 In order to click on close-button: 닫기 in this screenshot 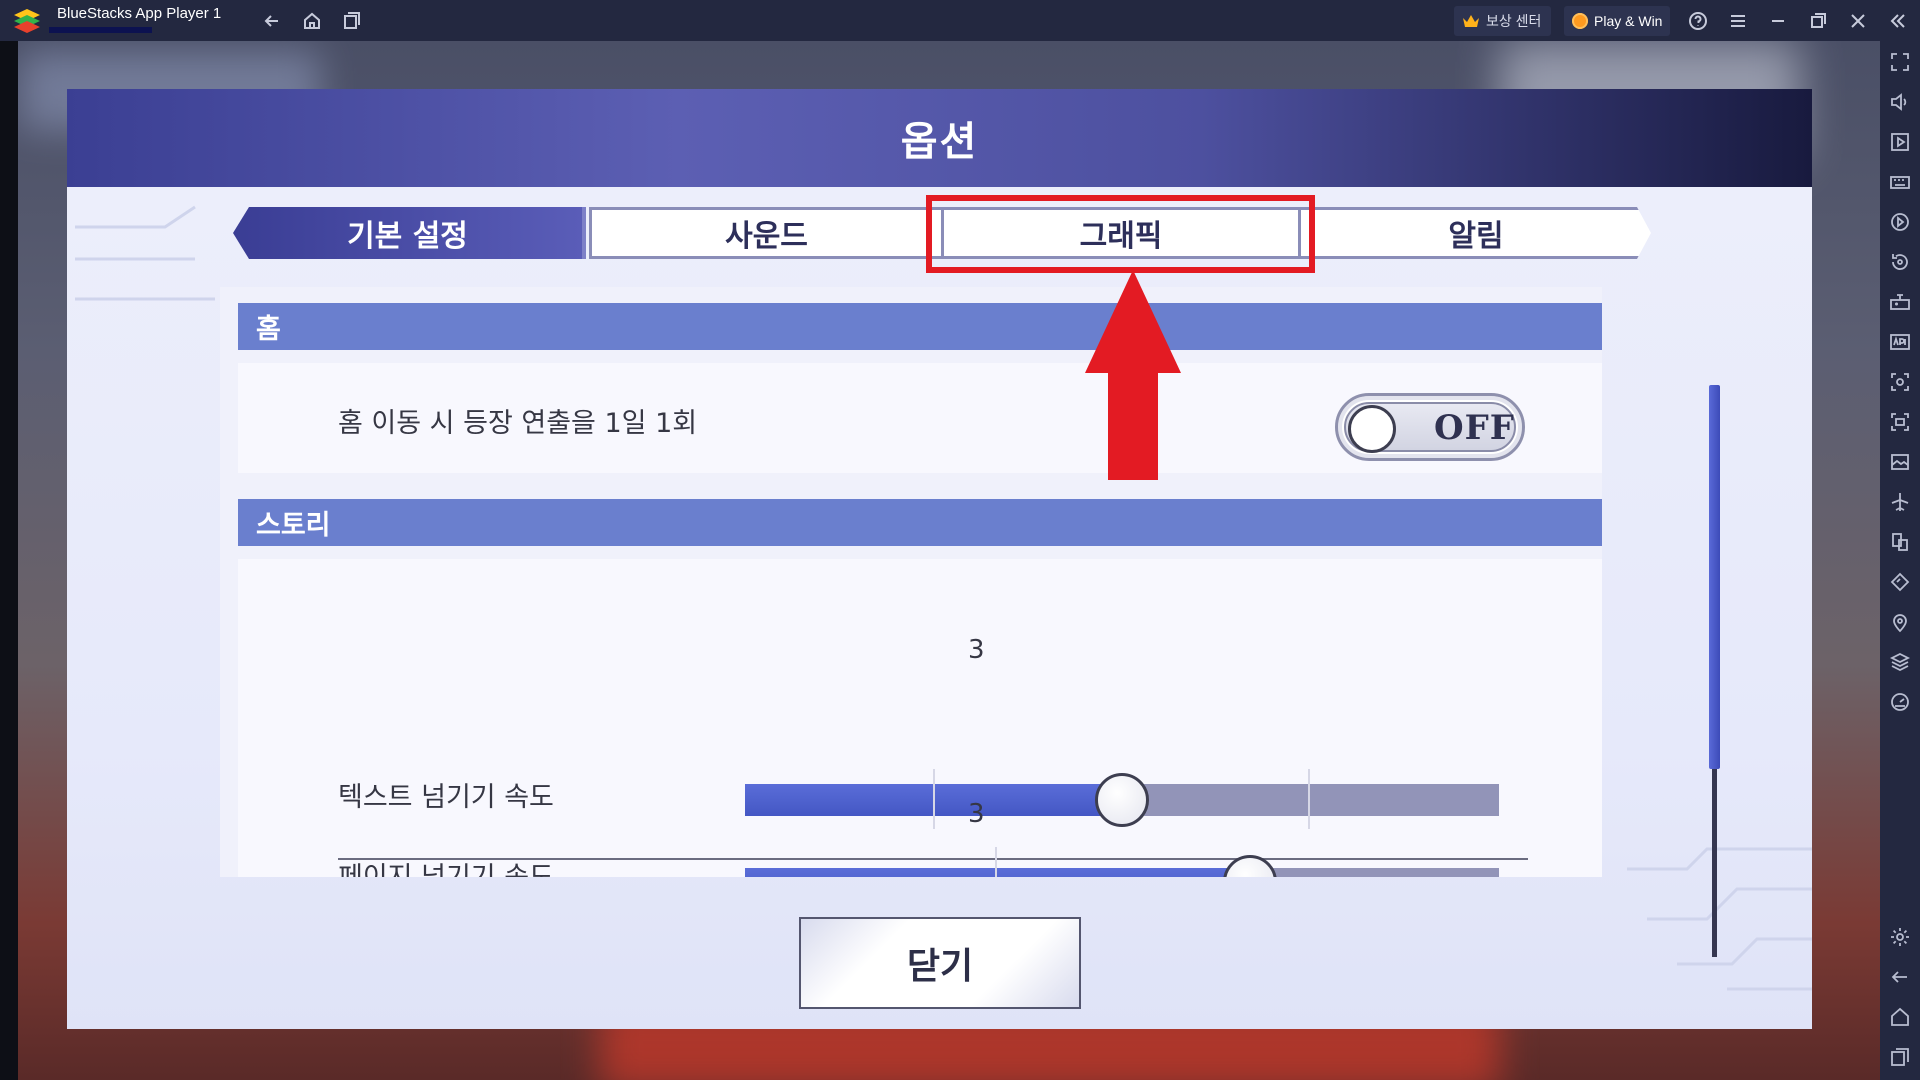, I will do `click(940, 963)`.